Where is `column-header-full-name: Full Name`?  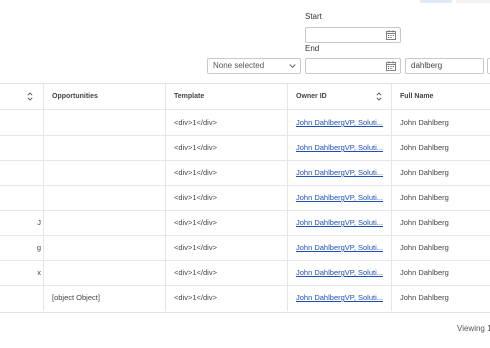
column-header-full-name: Full Name is located at coordinates (441, 96).